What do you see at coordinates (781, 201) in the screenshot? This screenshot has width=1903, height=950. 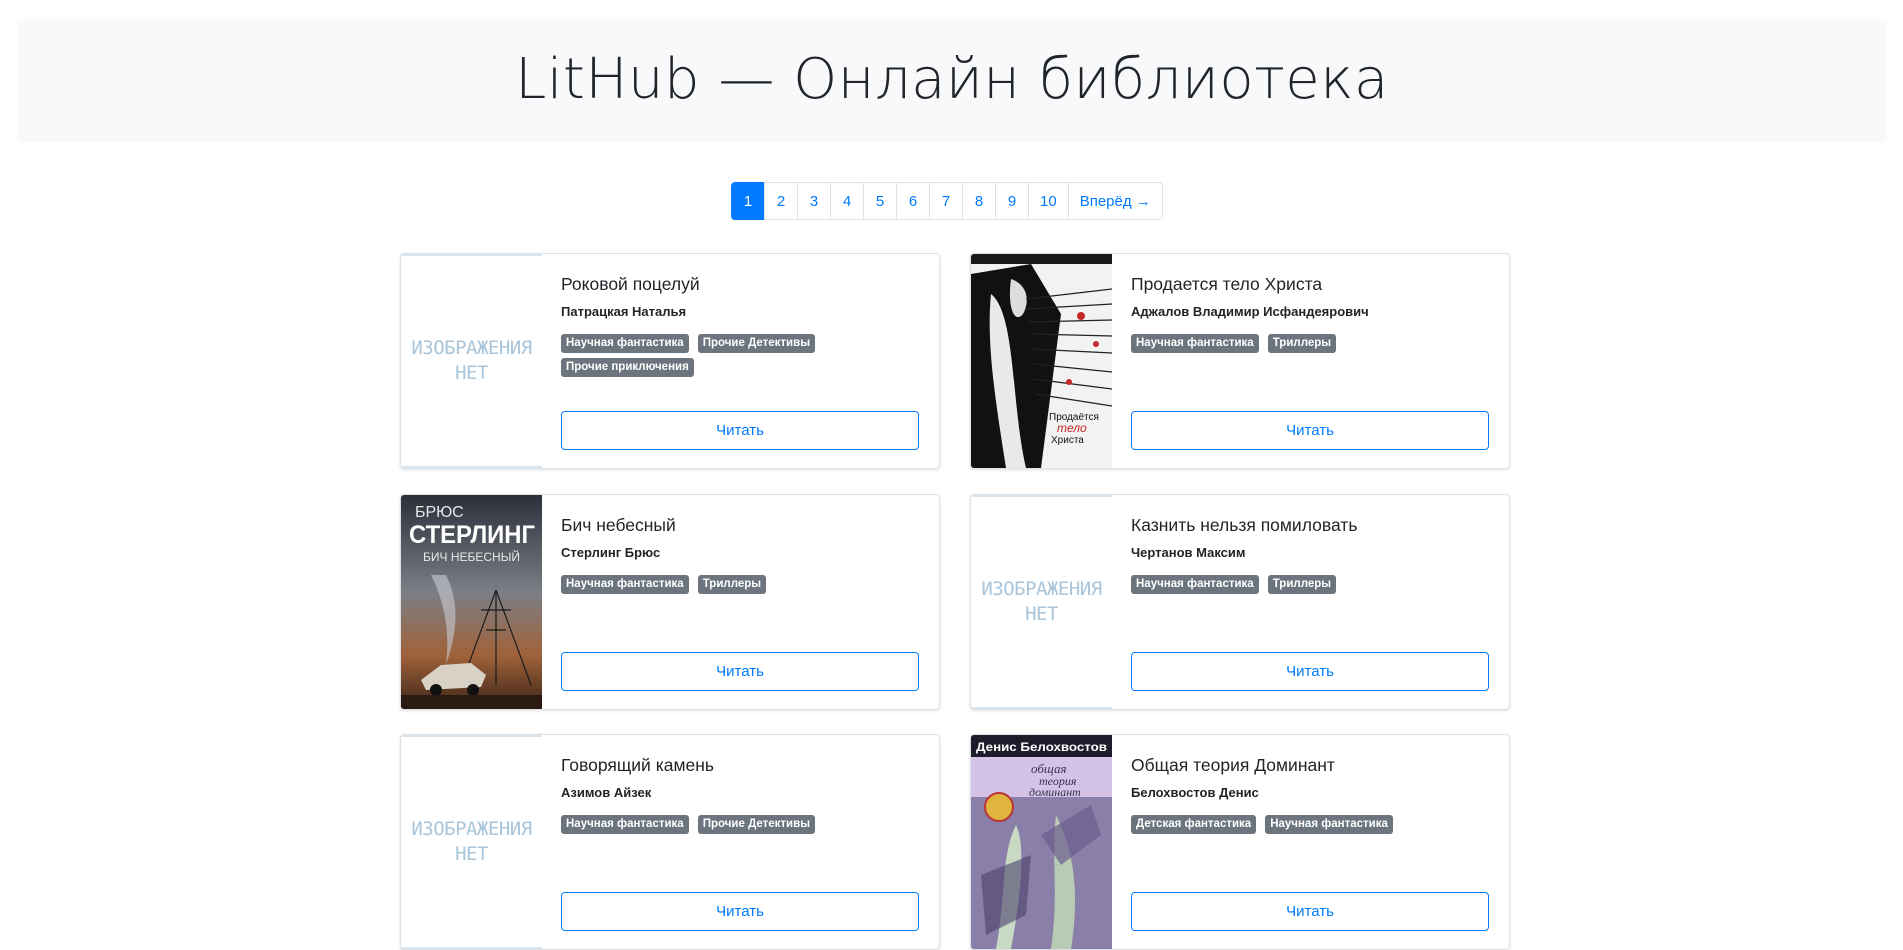 I see `page-link-2: 2` at bounding box center [781, 201].